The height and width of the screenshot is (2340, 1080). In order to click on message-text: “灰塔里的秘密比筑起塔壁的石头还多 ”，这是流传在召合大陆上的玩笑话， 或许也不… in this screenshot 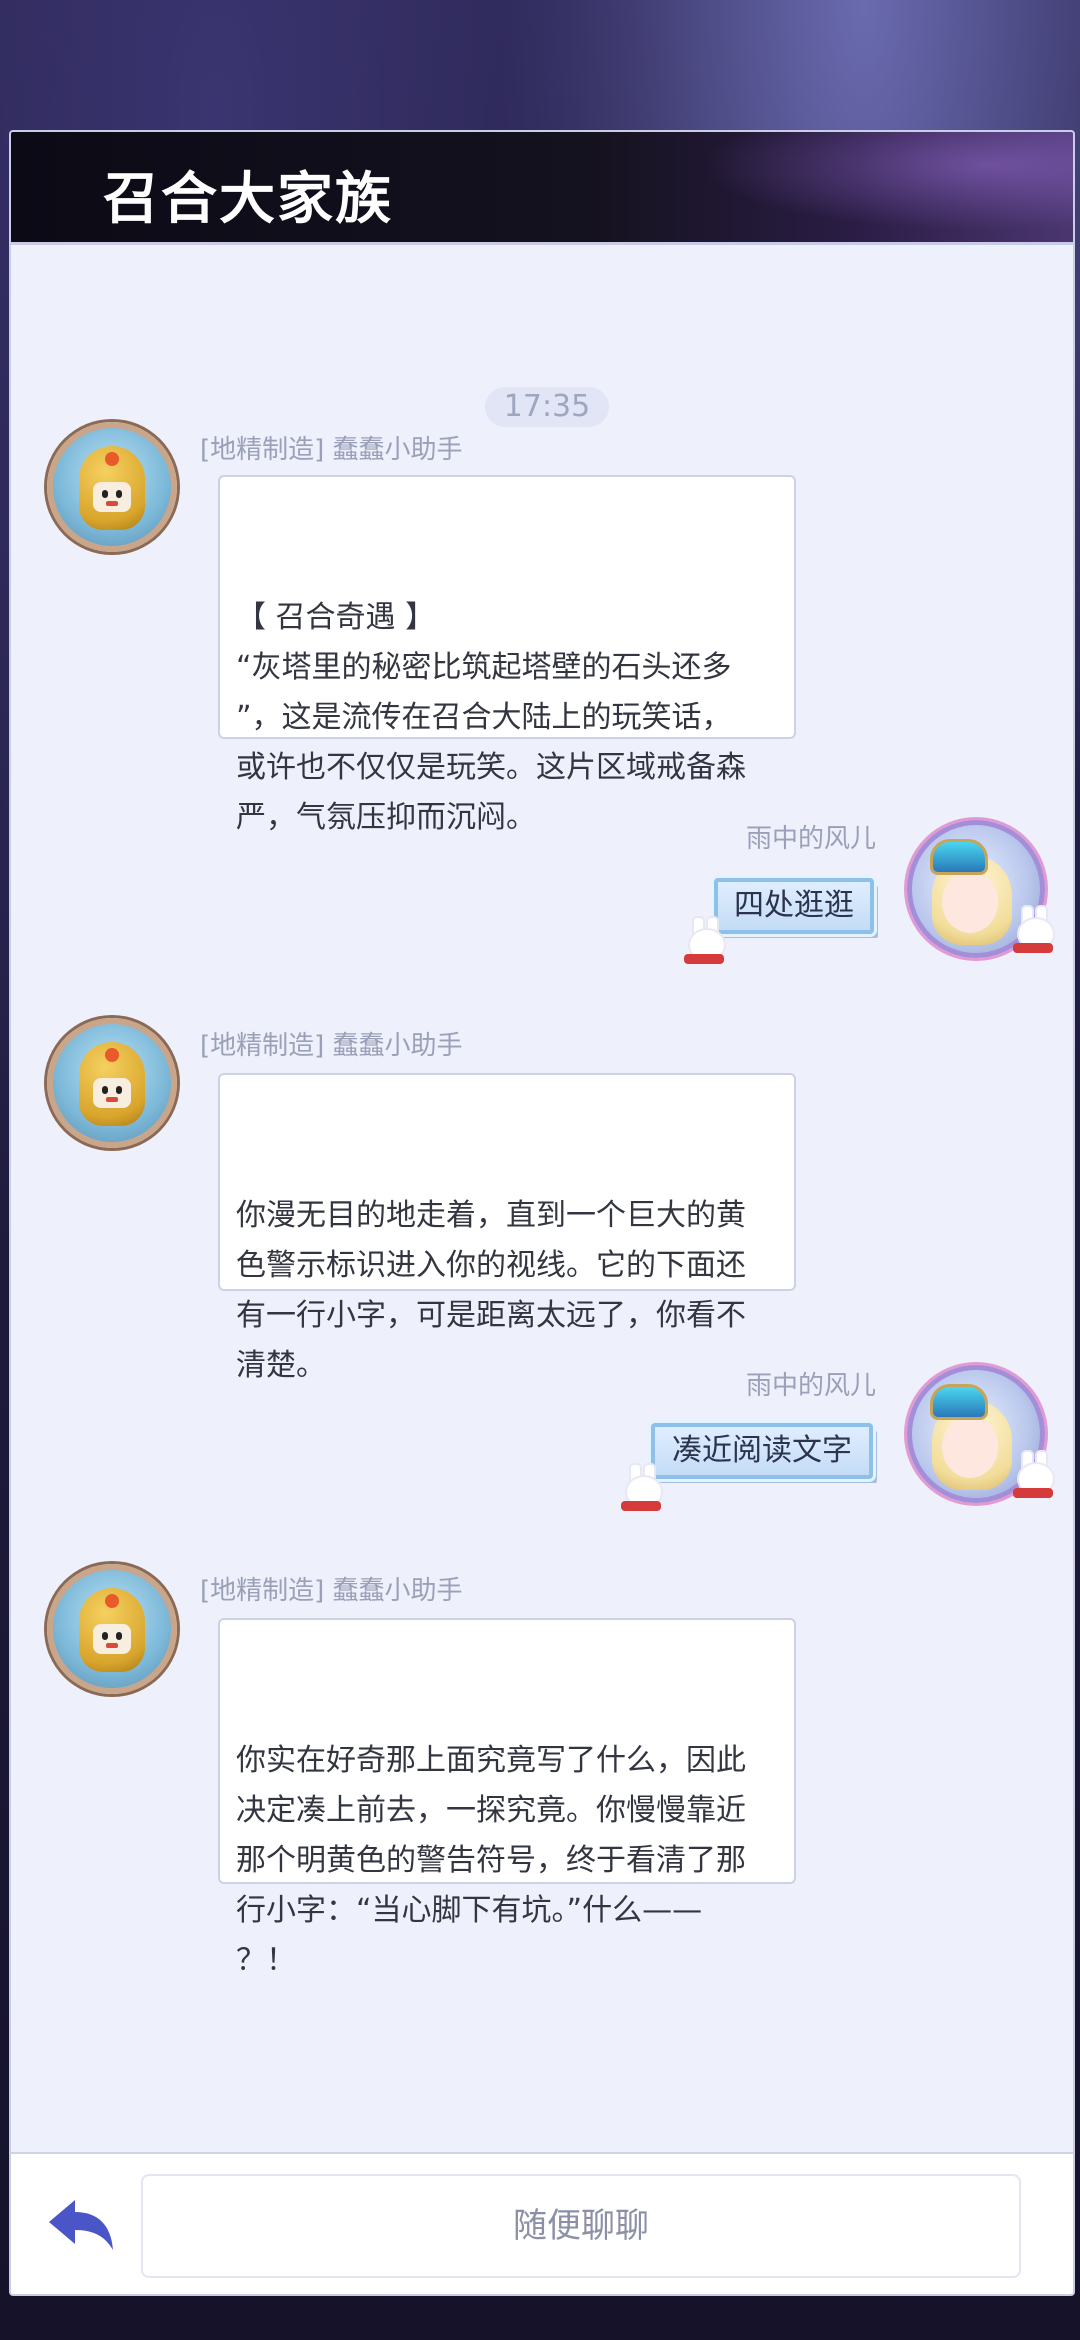, I will do `click(491, 742)`.